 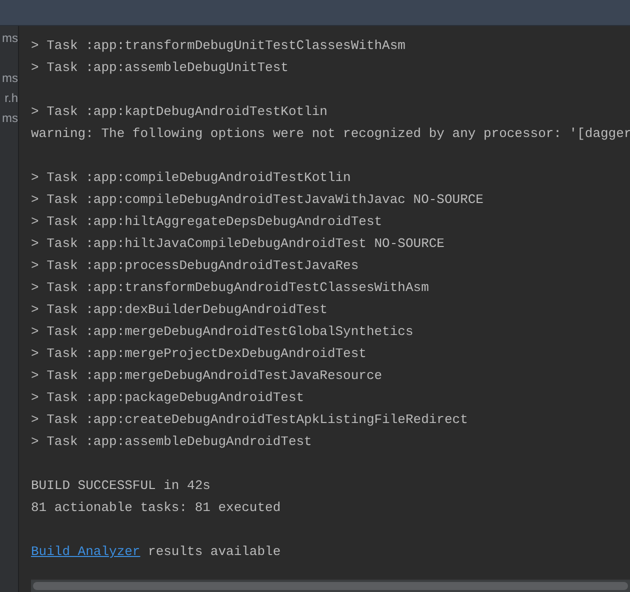 What do you see at coordinates (198, 354) in the screenshot?
I see `console-line: > Task :app:mergeProjectDexDebugAndroidTest` at bounding box center [198, 354].